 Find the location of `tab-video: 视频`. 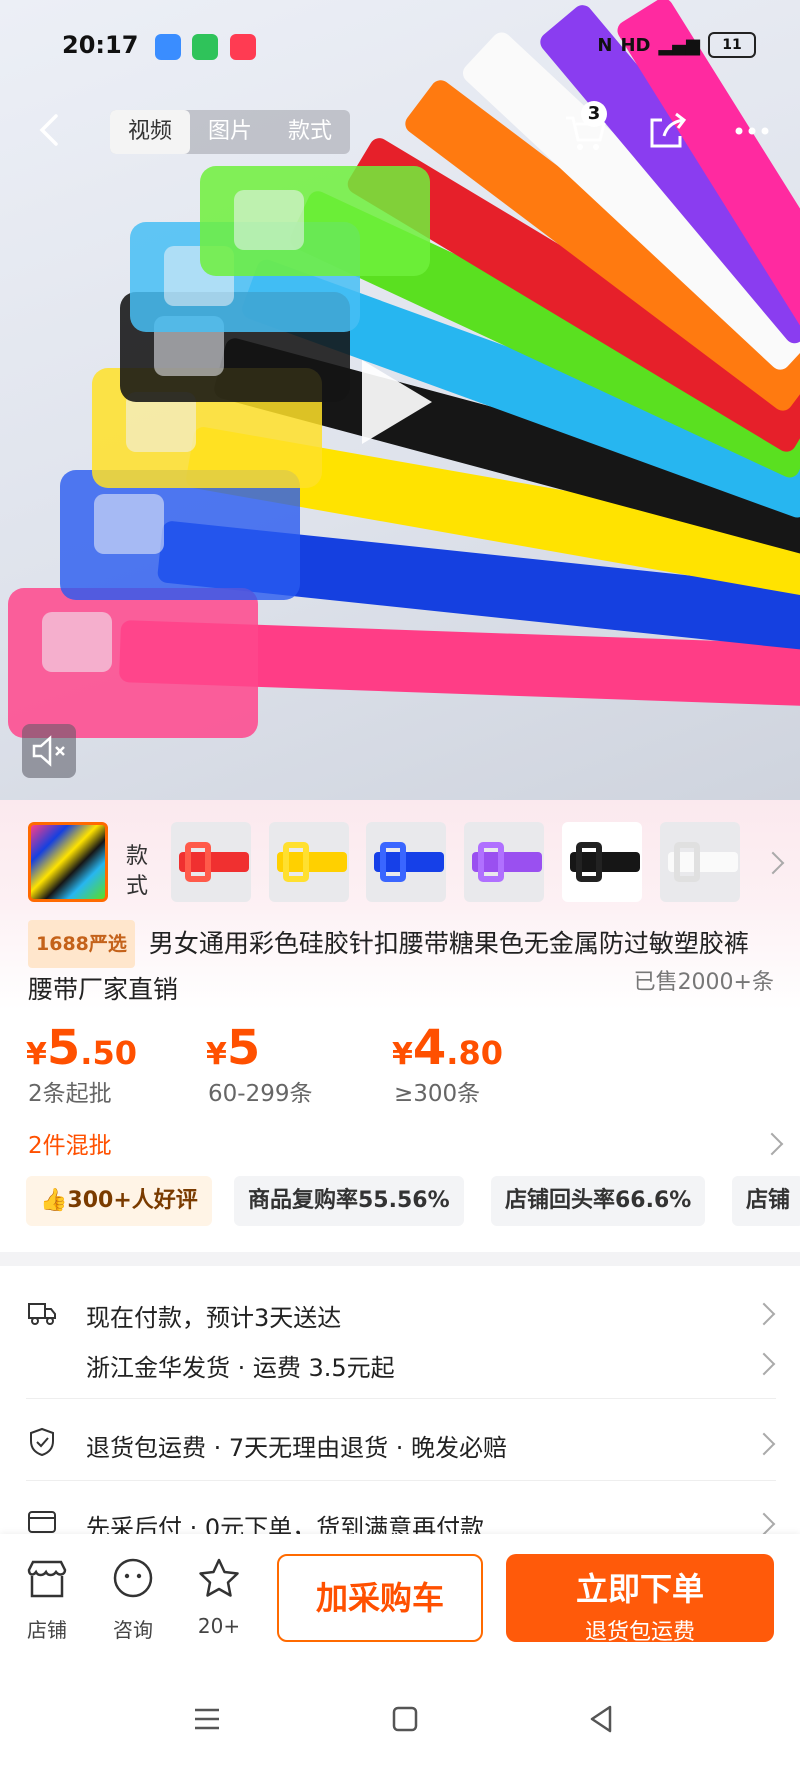

tab-video: 视频 is located at coordinates (150, 132).